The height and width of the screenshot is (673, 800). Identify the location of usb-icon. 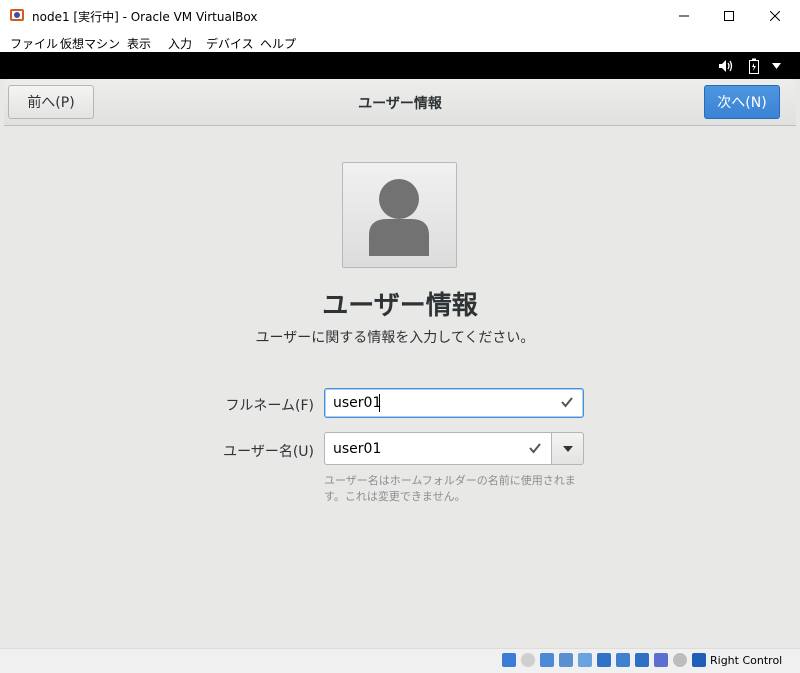
(547, 660).